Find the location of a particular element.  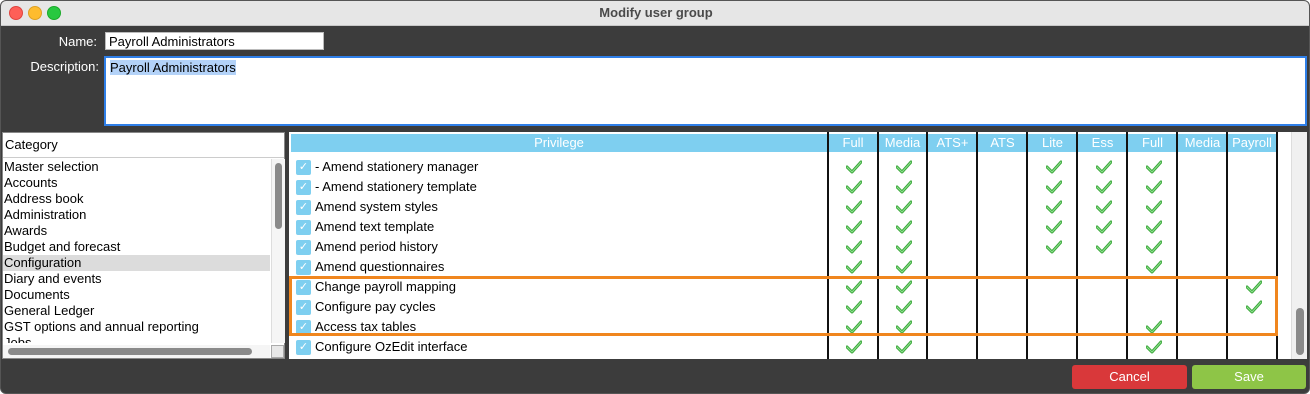

column-header-ats-4: ATS is located at coordinates (1002, 143).